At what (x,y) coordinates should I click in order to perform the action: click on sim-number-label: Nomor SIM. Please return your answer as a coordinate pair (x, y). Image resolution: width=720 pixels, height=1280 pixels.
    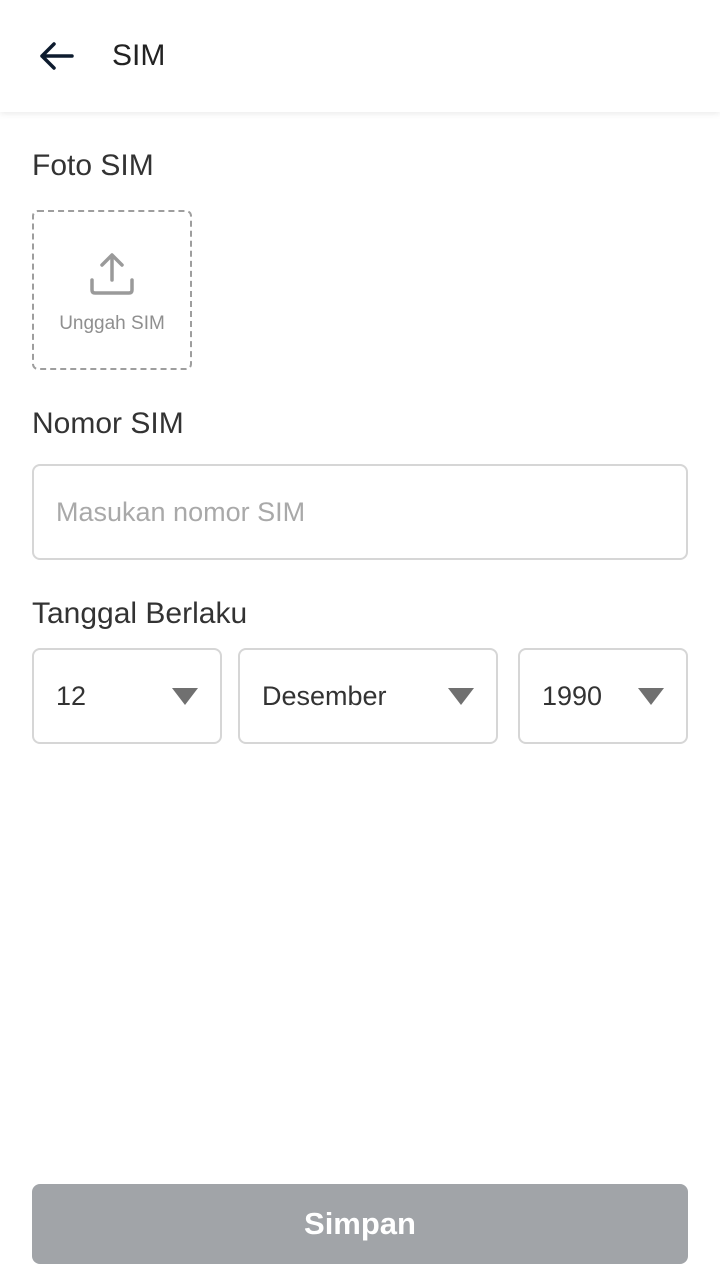
    Looking at the image, I should click on (108, 423).